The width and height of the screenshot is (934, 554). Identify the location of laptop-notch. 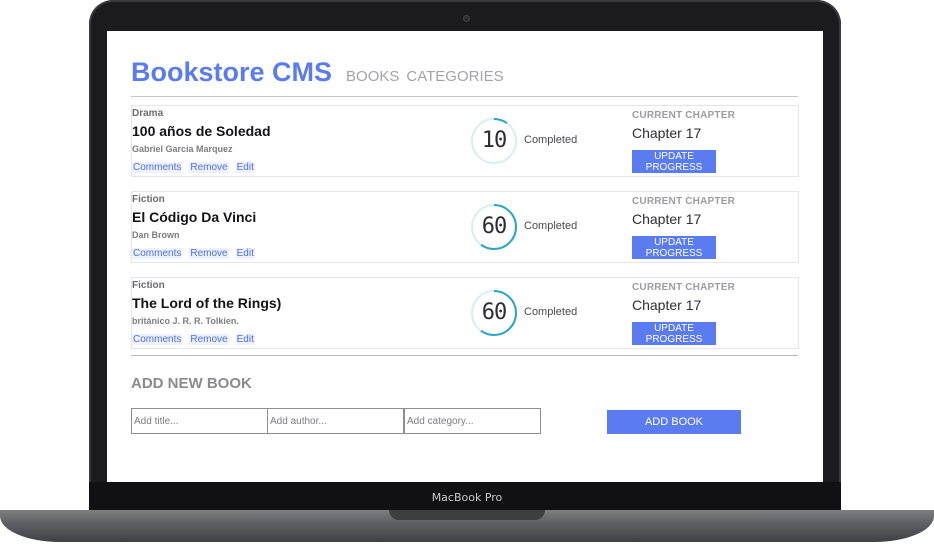
(467, 515).